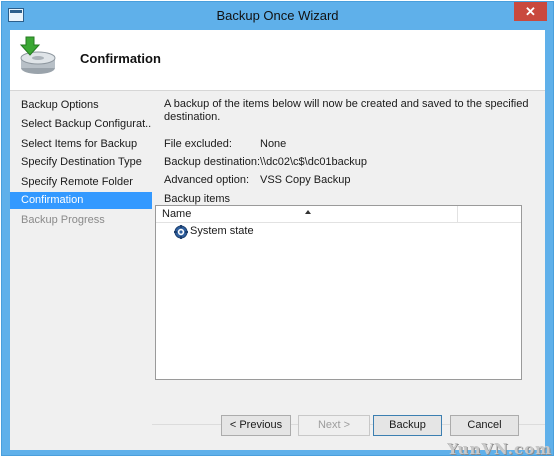  I want to click on nav-item-destination-type: Specify Destination Type, so click(81, 162).